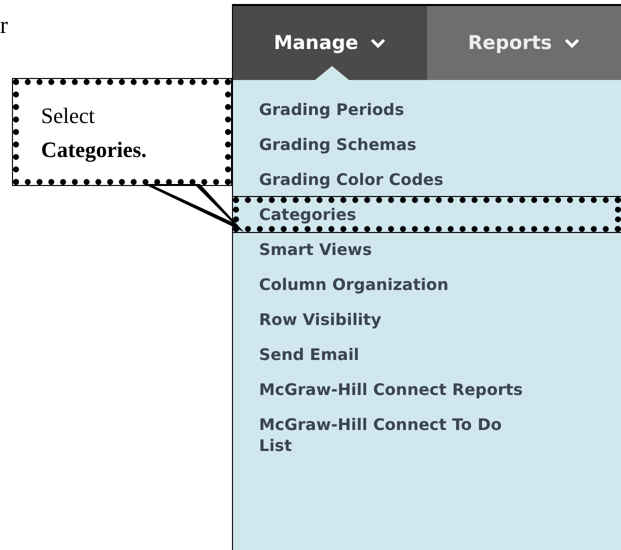 The height and width of the screenshot is (550, 621). I want to click on menu-item: Row Visibility, so click(427, 319).